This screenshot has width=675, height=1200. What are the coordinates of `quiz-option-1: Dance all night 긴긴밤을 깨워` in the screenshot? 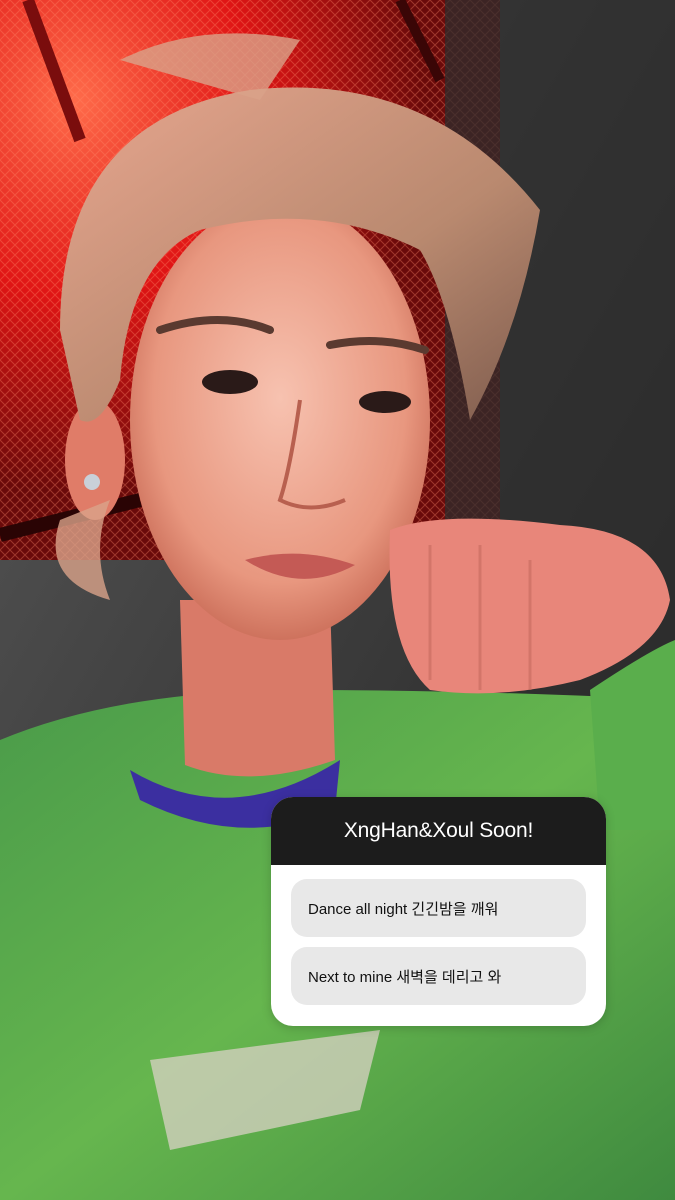 It's located at (438, 908).